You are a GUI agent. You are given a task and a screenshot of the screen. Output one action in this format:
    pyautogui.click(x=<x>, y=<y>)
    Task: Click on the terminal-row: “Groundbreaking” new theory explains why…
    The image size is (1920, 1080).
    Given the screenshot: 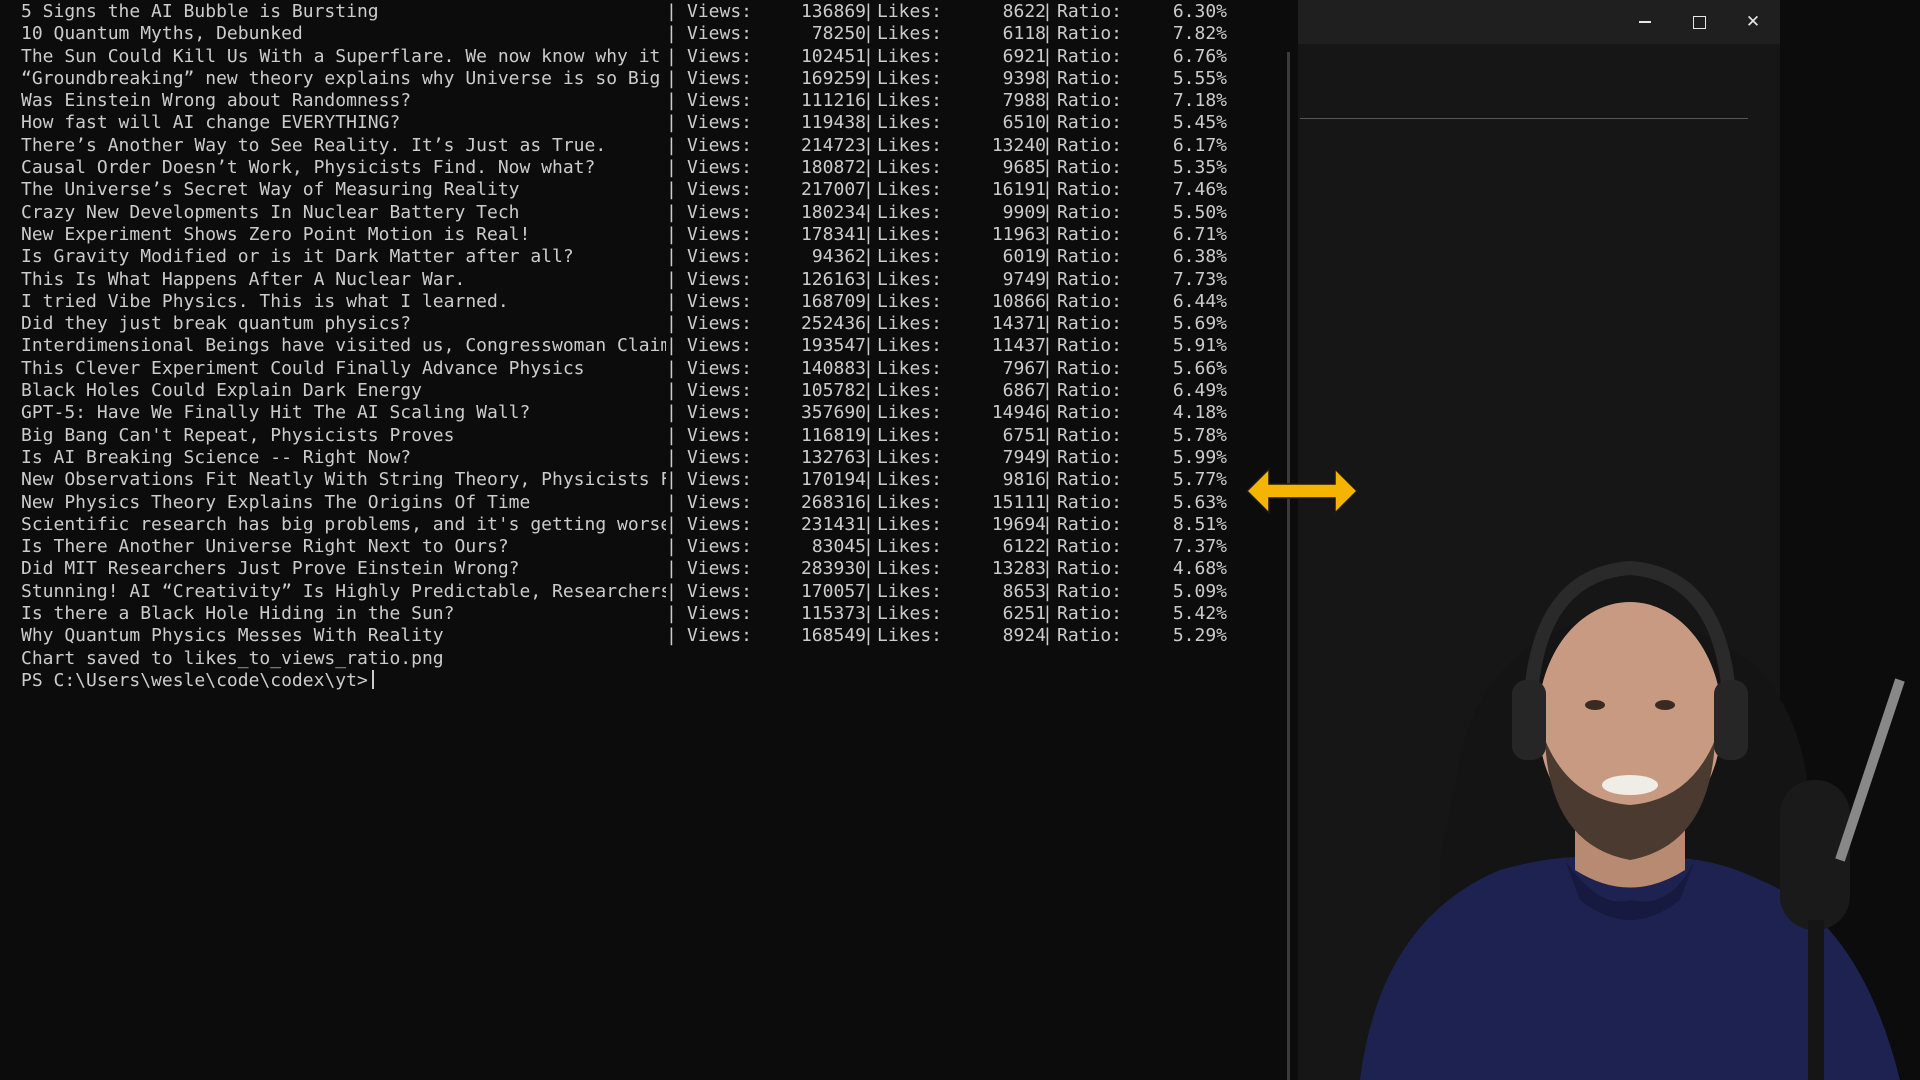 What is the action you would take?
    pyautogui.click(x=624, y=79)
    